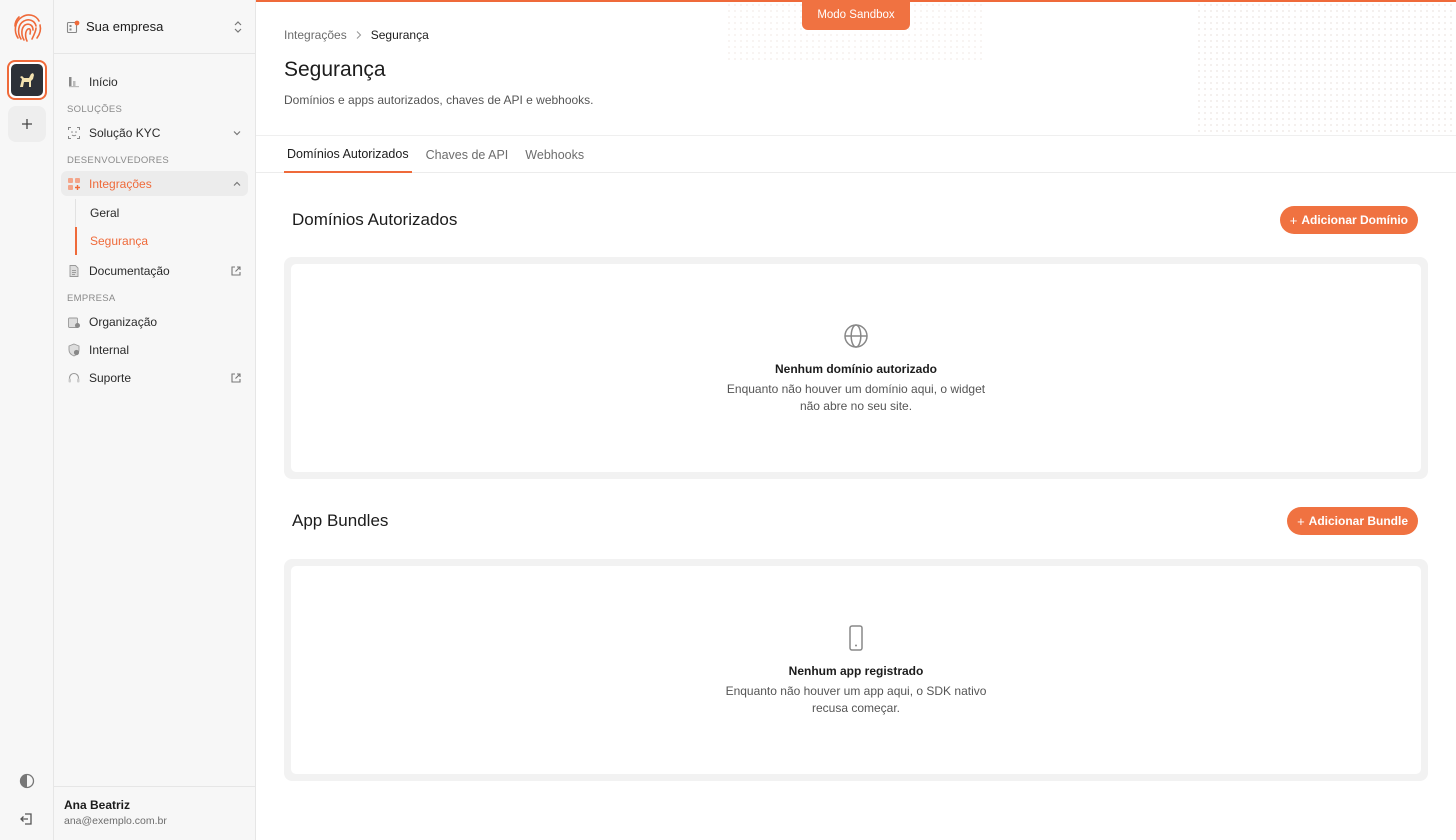 This screenshot has width=1456, height=840. What do you see at coordinates (348, 154) in the screenshot?
I see `tab-authorized-domains: Domínios Autorizados` at bounding box center [348, 154].